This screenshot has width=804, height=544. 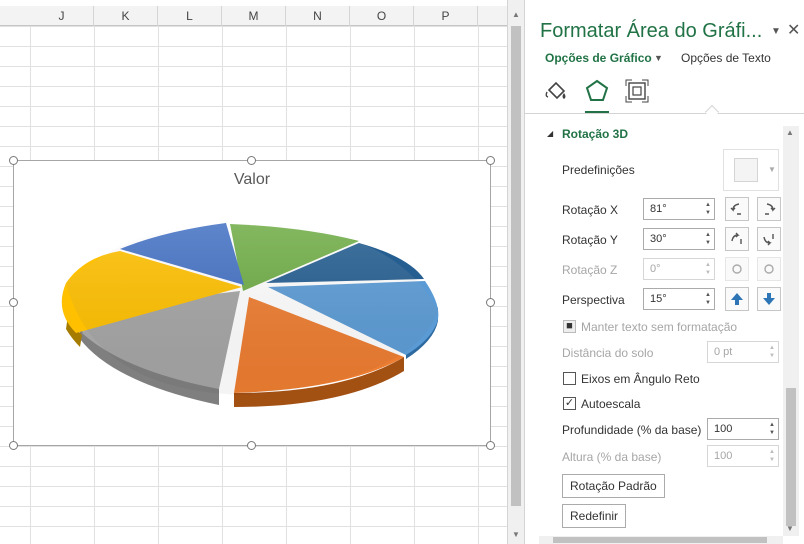 I want to click on active-category-pointer, so click(x=712, y=112).